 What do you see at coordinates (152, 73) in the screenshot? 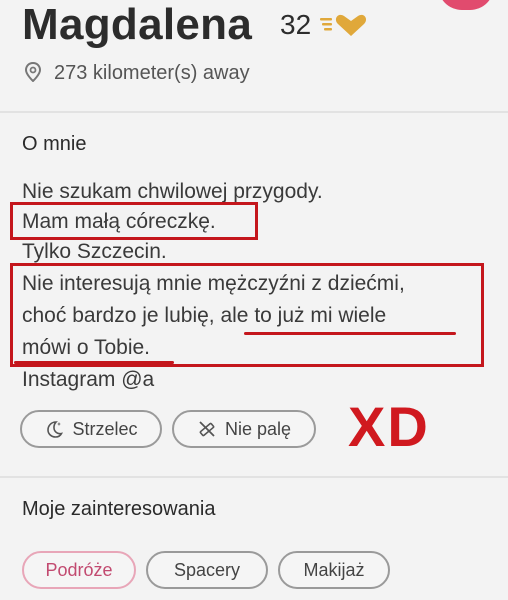
I see `distance-label: 273 kilometer(s) away` at bounding box center [152, 73].